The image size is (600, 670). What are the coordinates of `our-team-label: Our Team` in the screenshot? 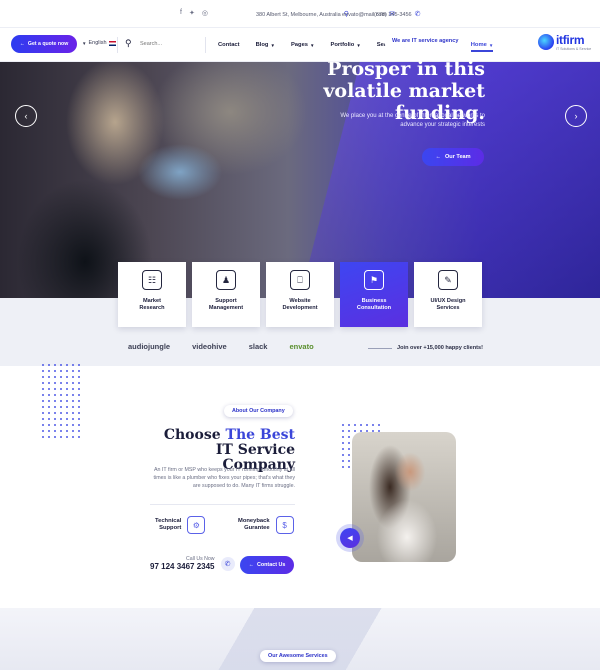 It's located at (457, 157).